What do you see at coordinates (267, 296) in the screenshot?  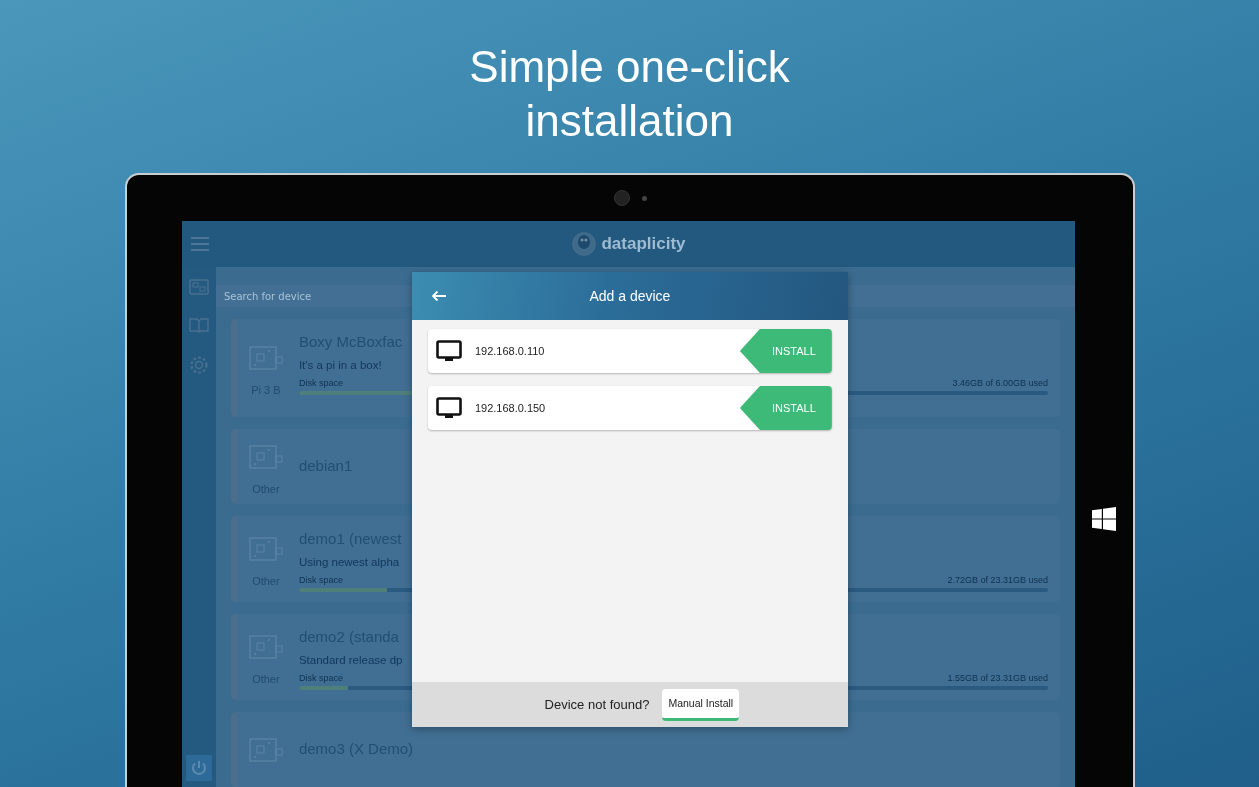 I see `search-placeholder: Search for device` at bounding box center [267, 296].